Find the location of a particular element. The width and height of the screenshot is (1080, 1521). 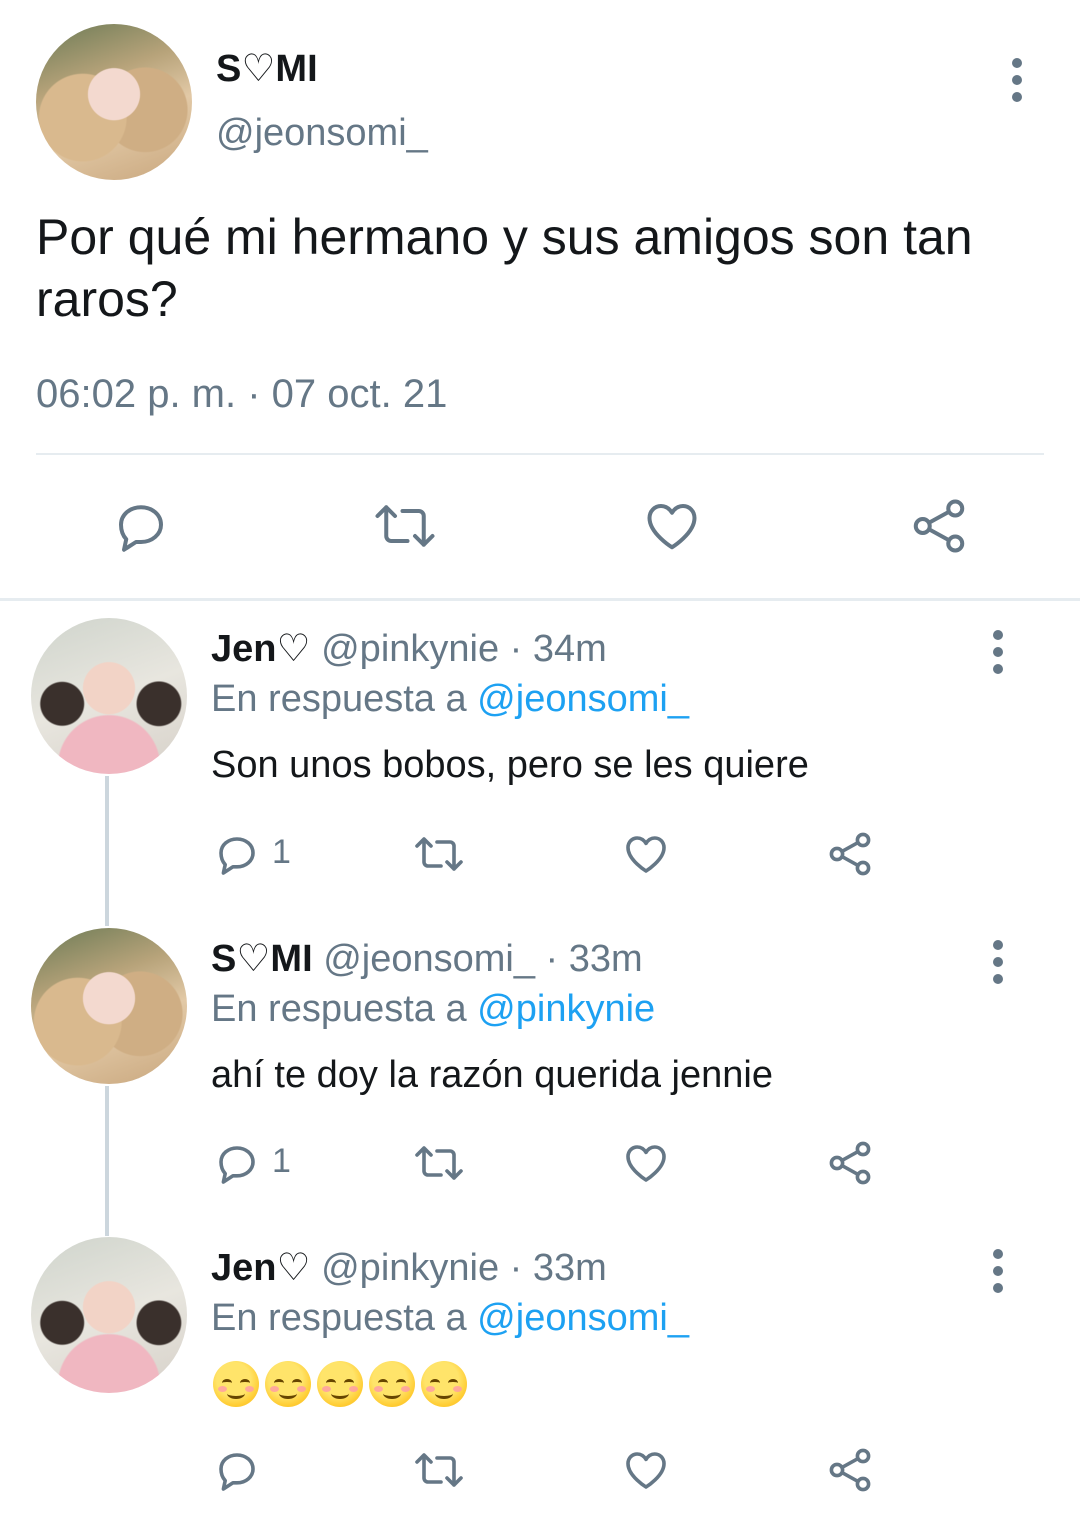

reply-display-name: S♡MI is located at coordinates (262, 959).